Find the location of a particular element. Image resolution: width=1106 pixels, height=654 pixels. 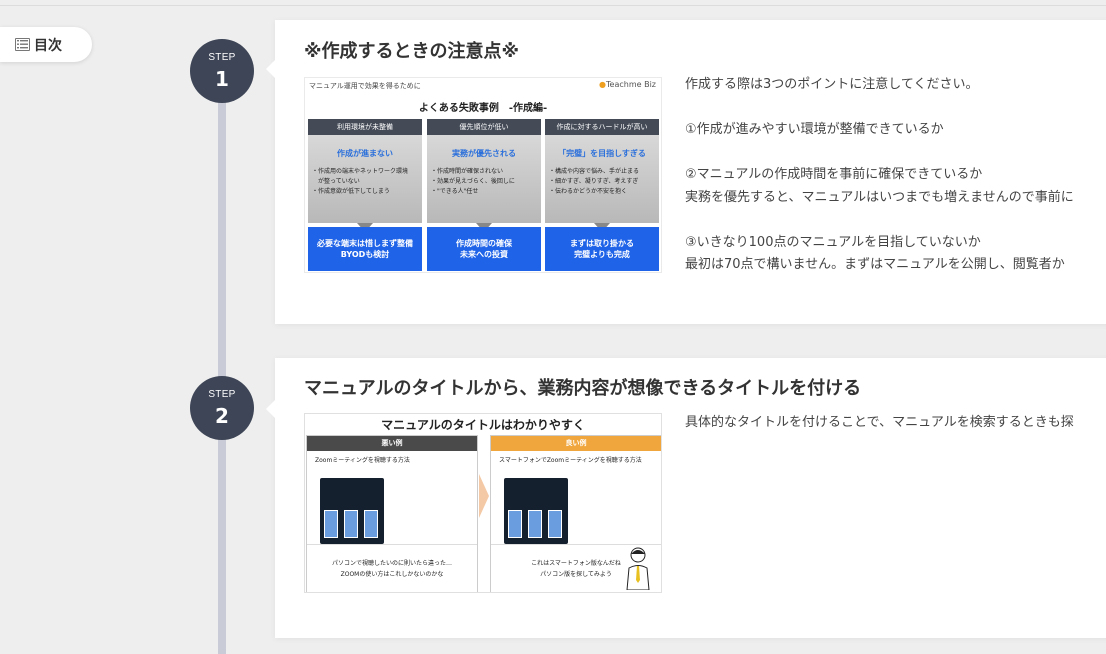

step-number: 1 is located at coordinates (222, 79).